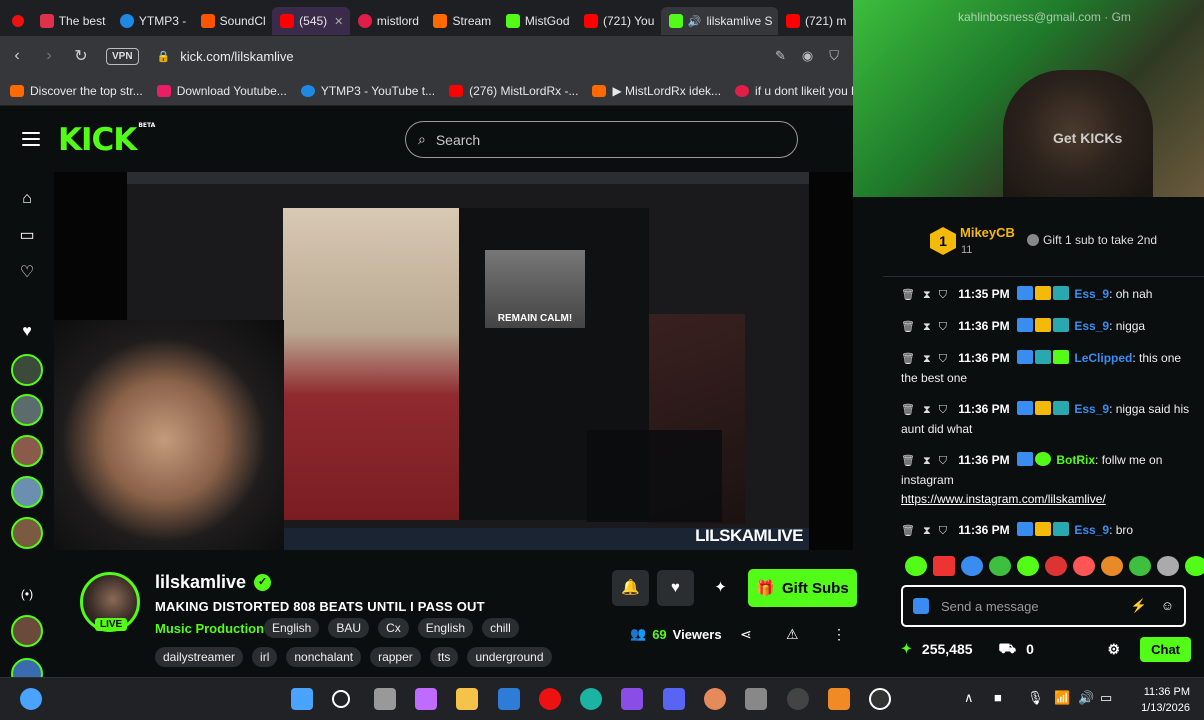 This screenshot has height=720, width=1204. I want to click on kick-logo: KICK BETA, so click(106, 140).